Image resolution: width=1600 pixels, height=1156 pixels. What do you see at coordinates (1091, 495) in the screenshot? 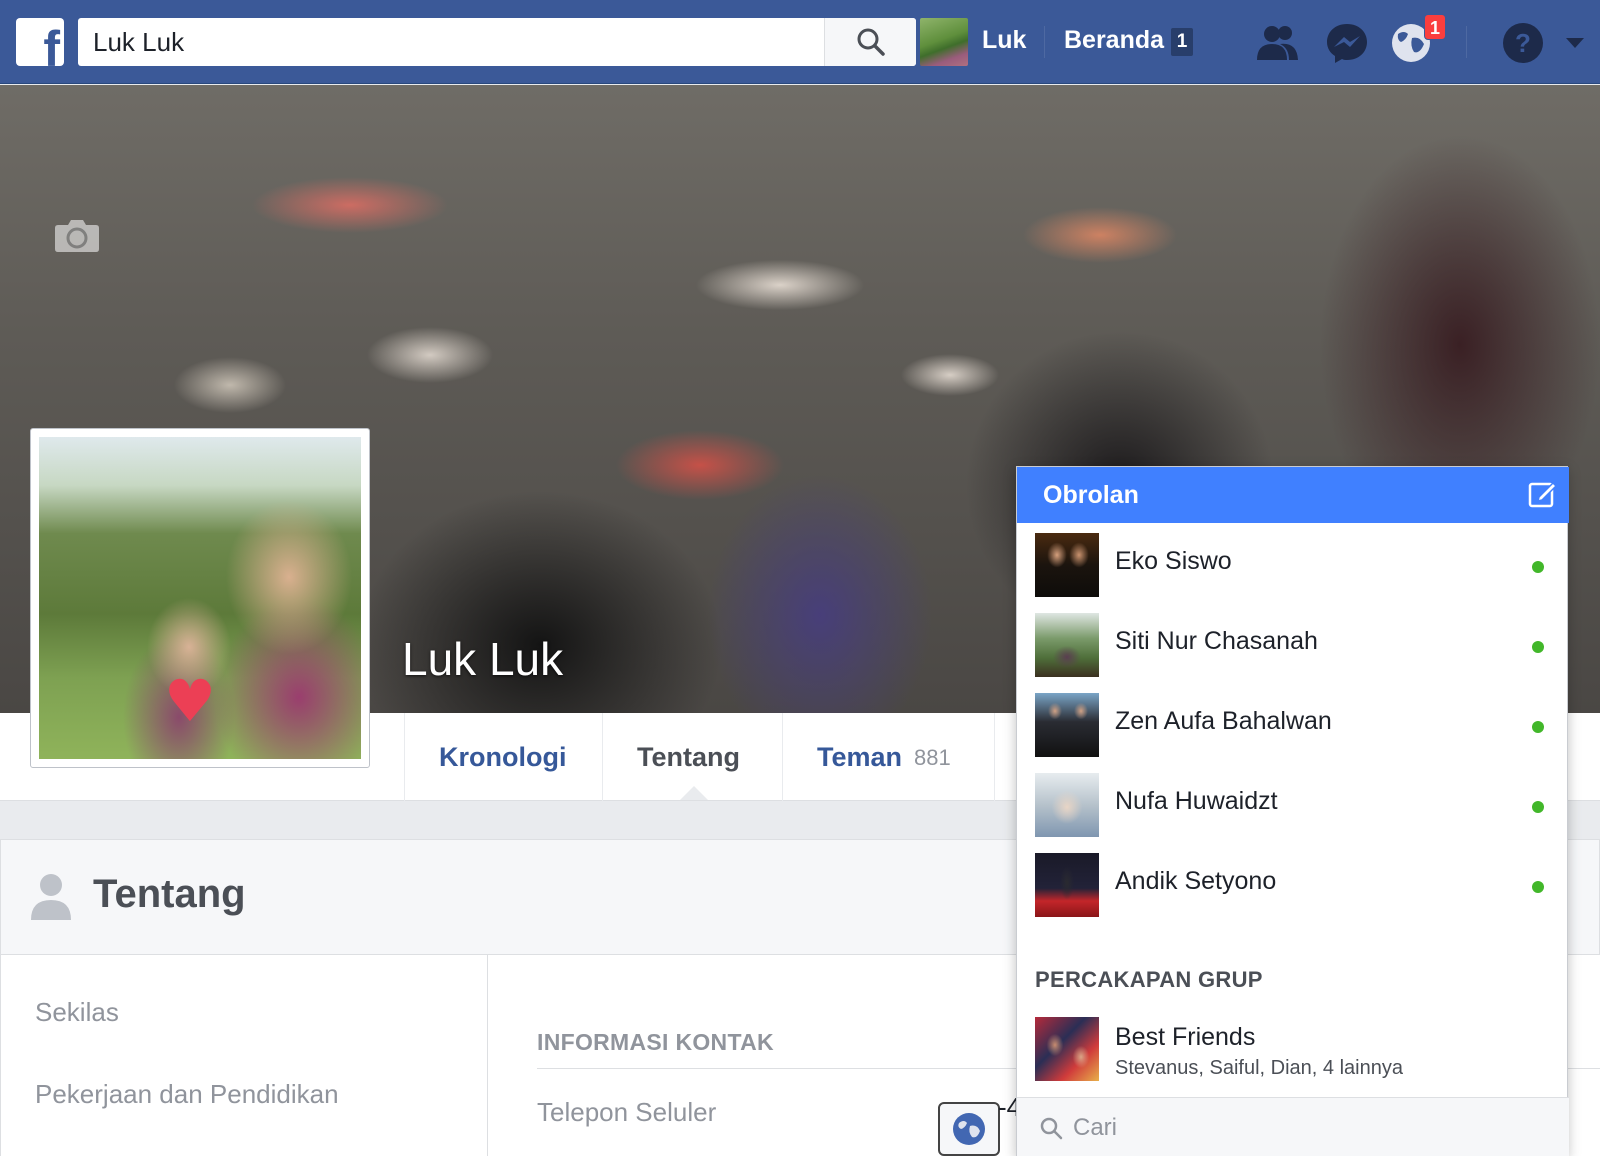
I see `chat-title: Obrolan` at bounding box center [1091, 495].